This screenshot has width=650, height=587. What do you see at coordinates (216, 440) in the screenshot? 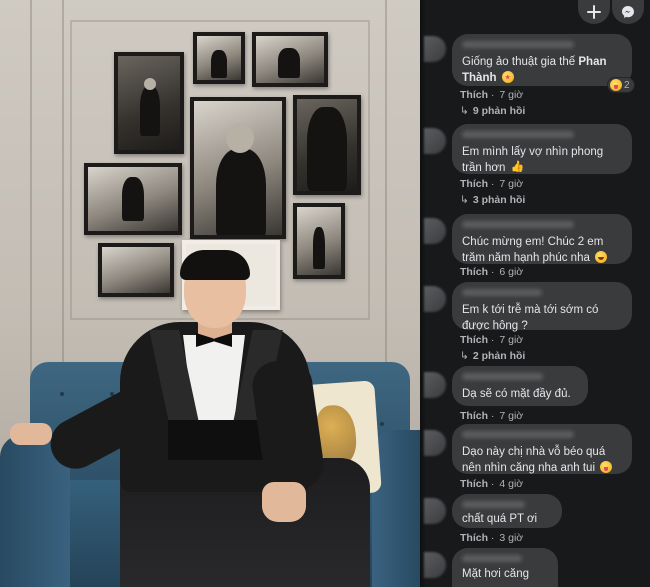
I see `person-cummerbund` at bounding box center [216, 440].